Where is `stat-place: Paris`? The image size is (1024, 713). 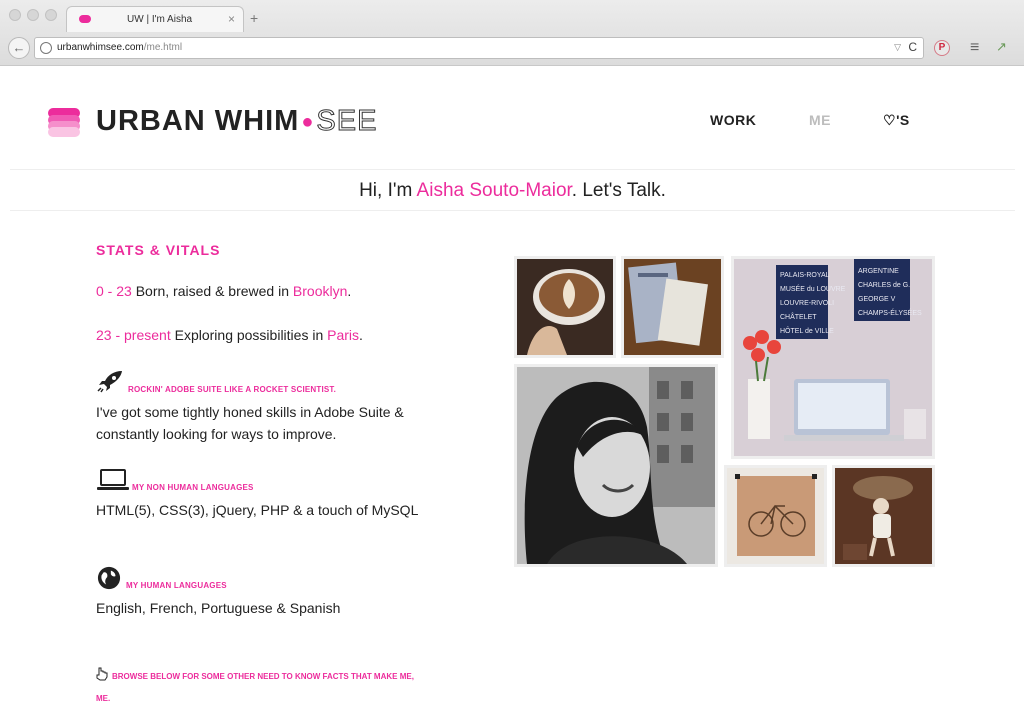
stat-place: Paris is located at coordinates (343, 335).